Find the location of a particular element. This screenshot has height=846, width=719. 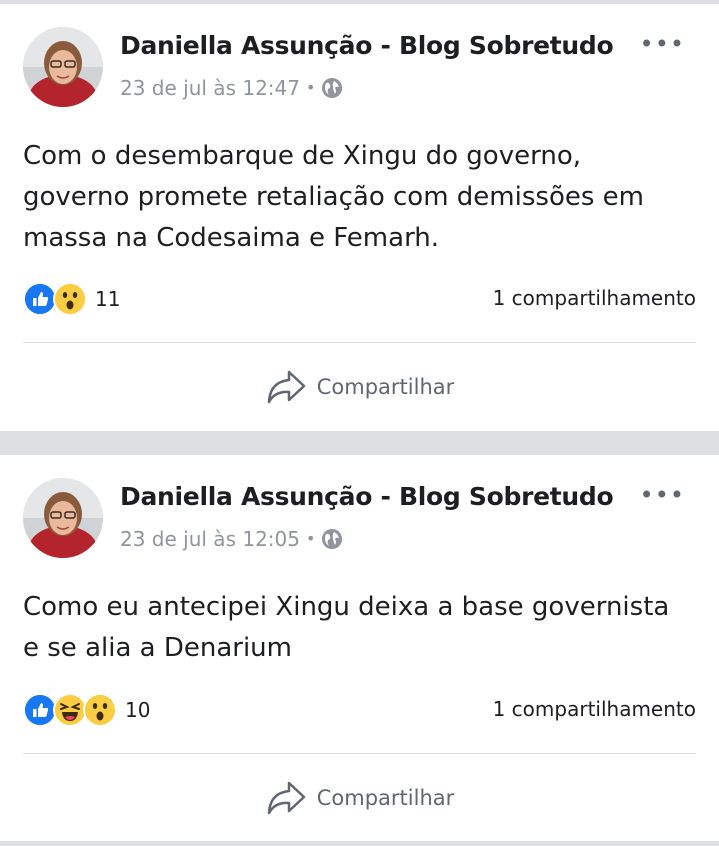

reaction-count: 10 is located at coordinates (138, 710).